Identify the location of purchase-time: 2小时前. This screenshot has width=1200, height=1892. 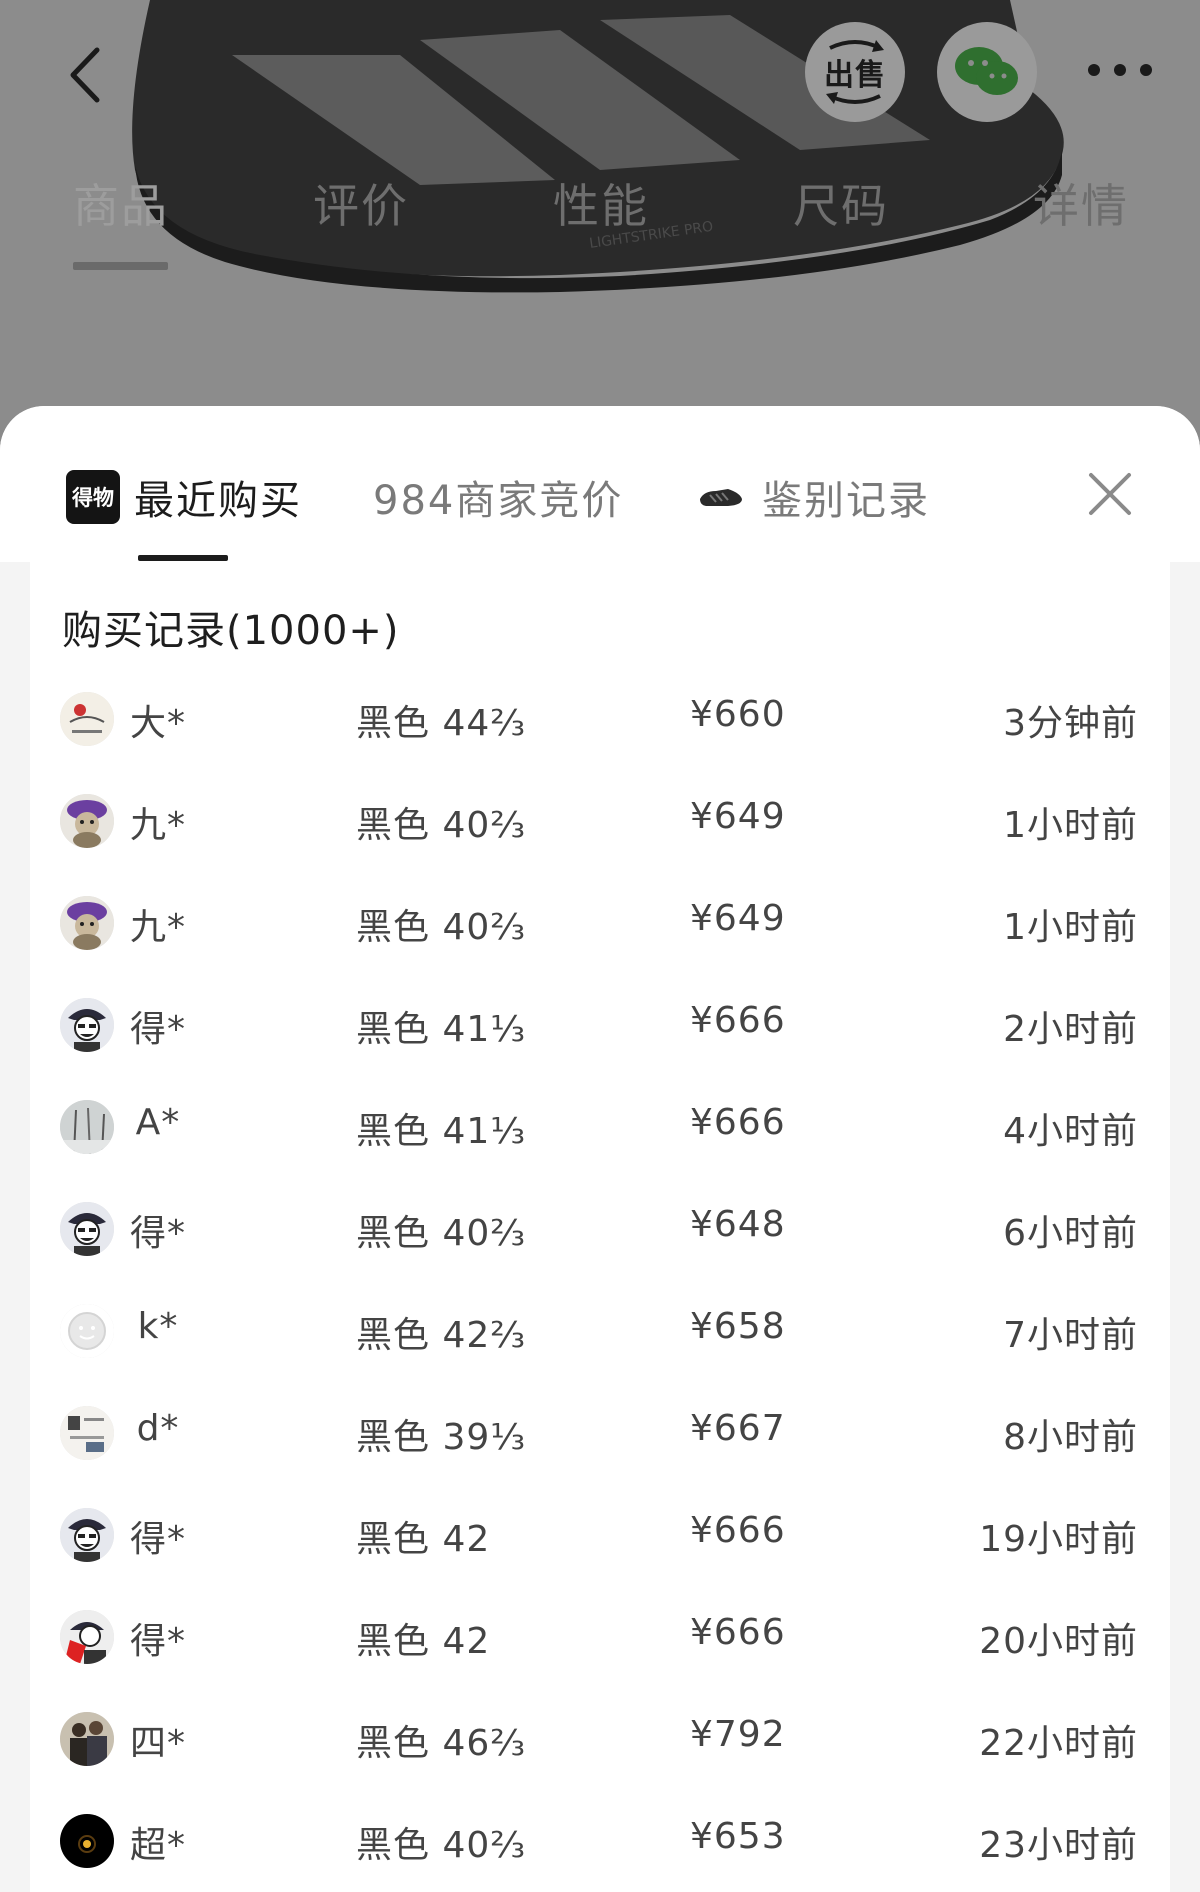
(1070, 1029).